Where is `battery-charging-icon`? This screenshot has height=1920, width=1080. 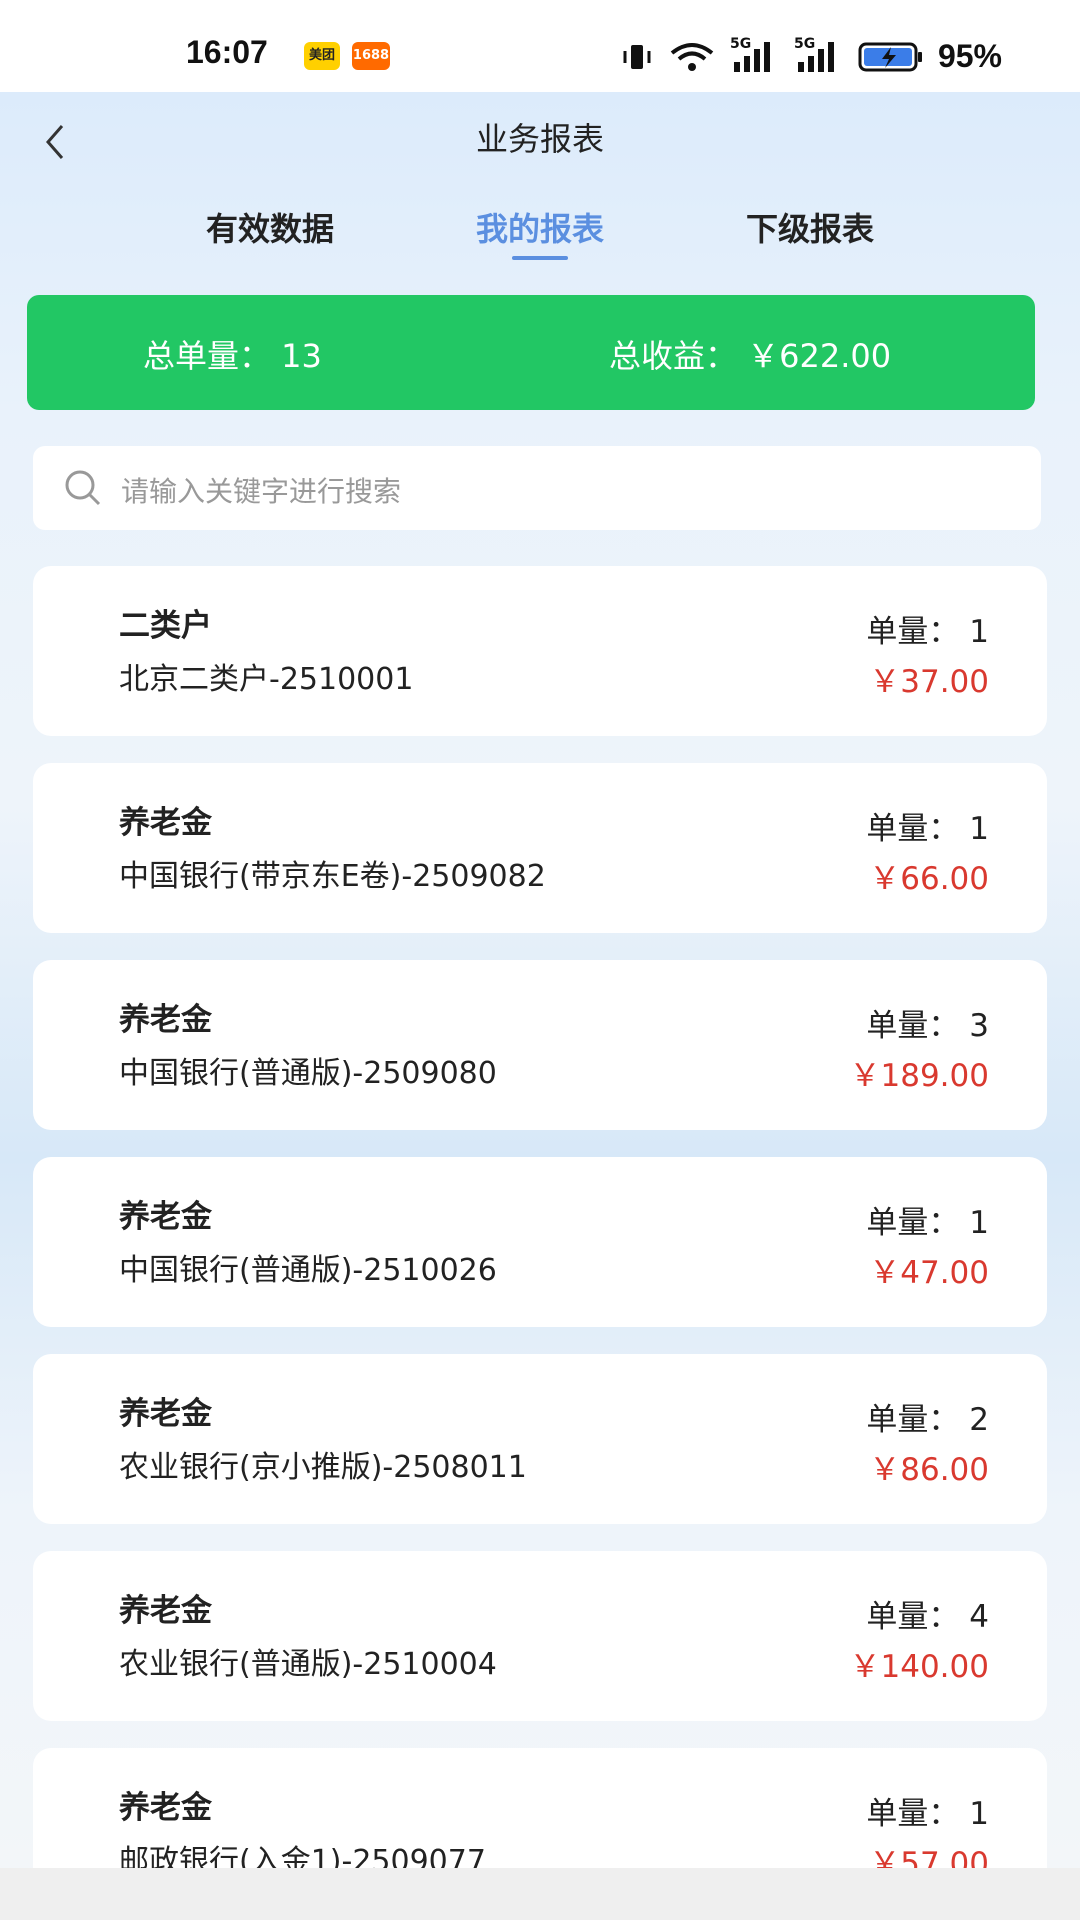
battery-charging-icon is located at coordinates (890, 56).